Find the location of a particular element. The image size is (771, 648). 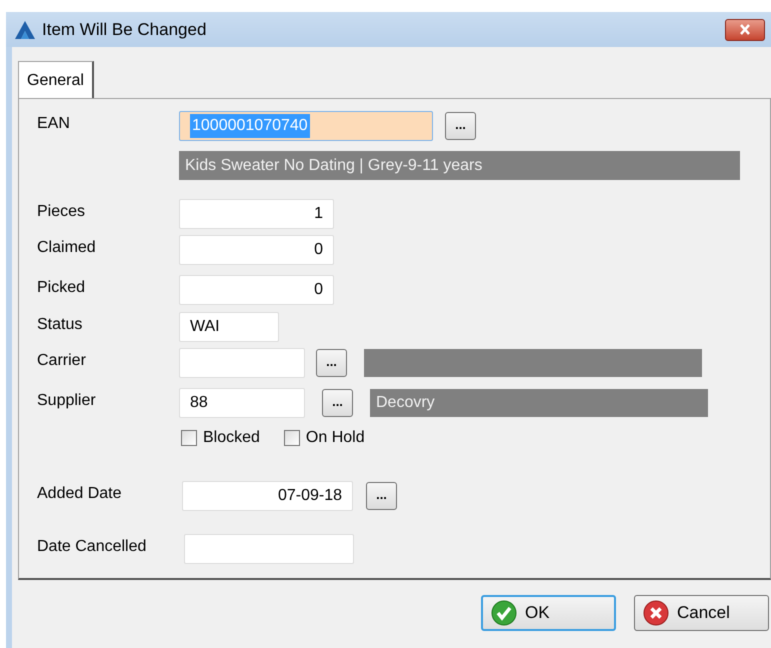

cancel-button: Cancel is located at coordinates (701, 613).